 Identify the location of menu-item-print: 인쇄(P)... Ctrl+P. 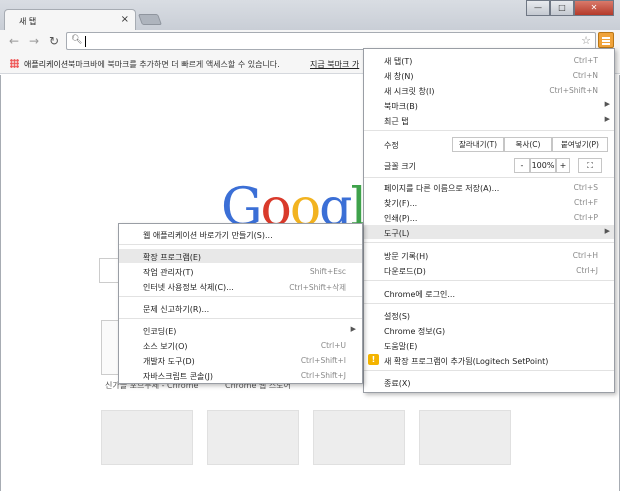
(489, 217).